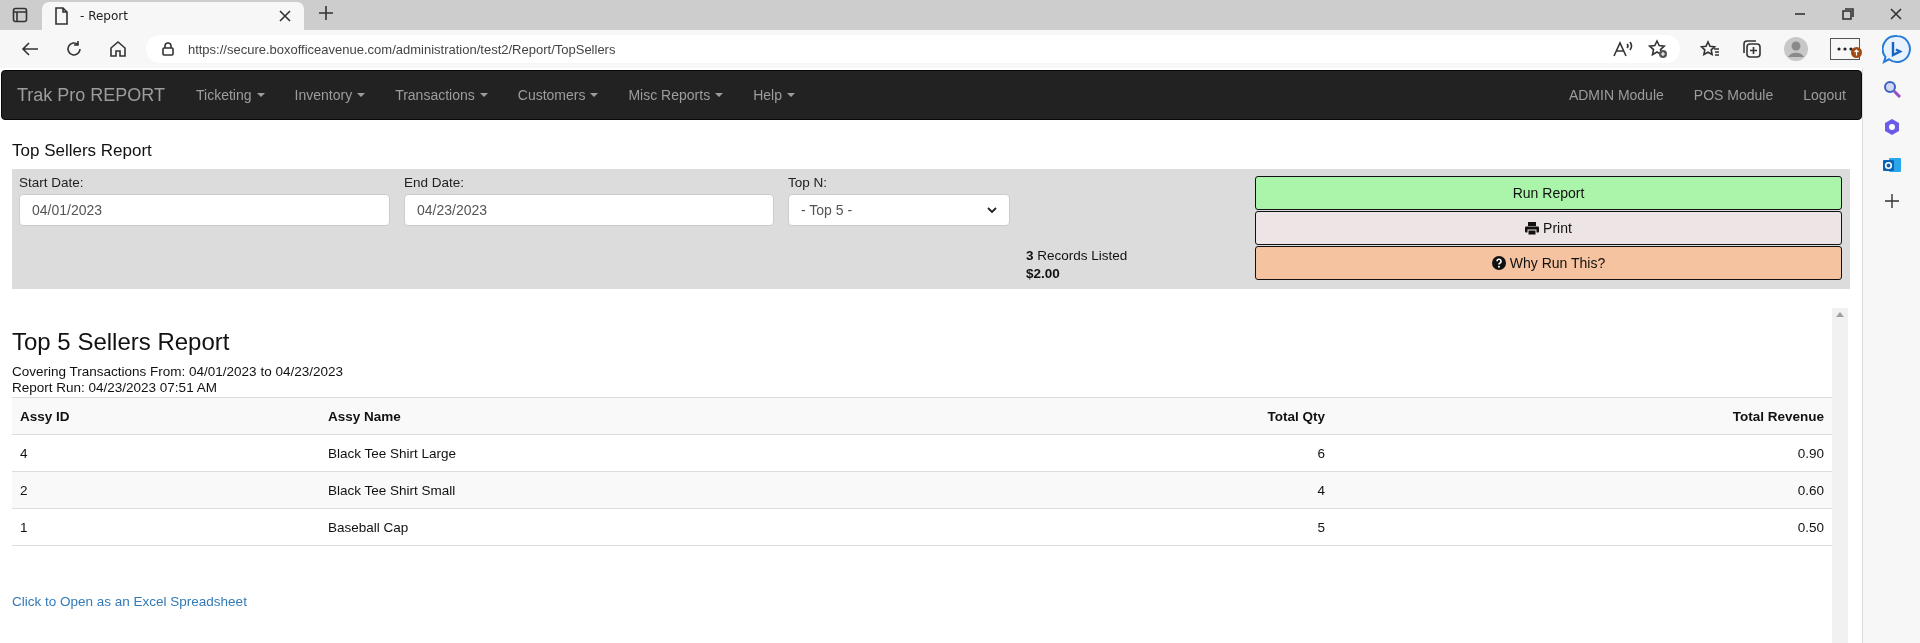  Describe the element at coordinates (1126, 490) in the screenshot. I see `table-cell: 4` at that location.